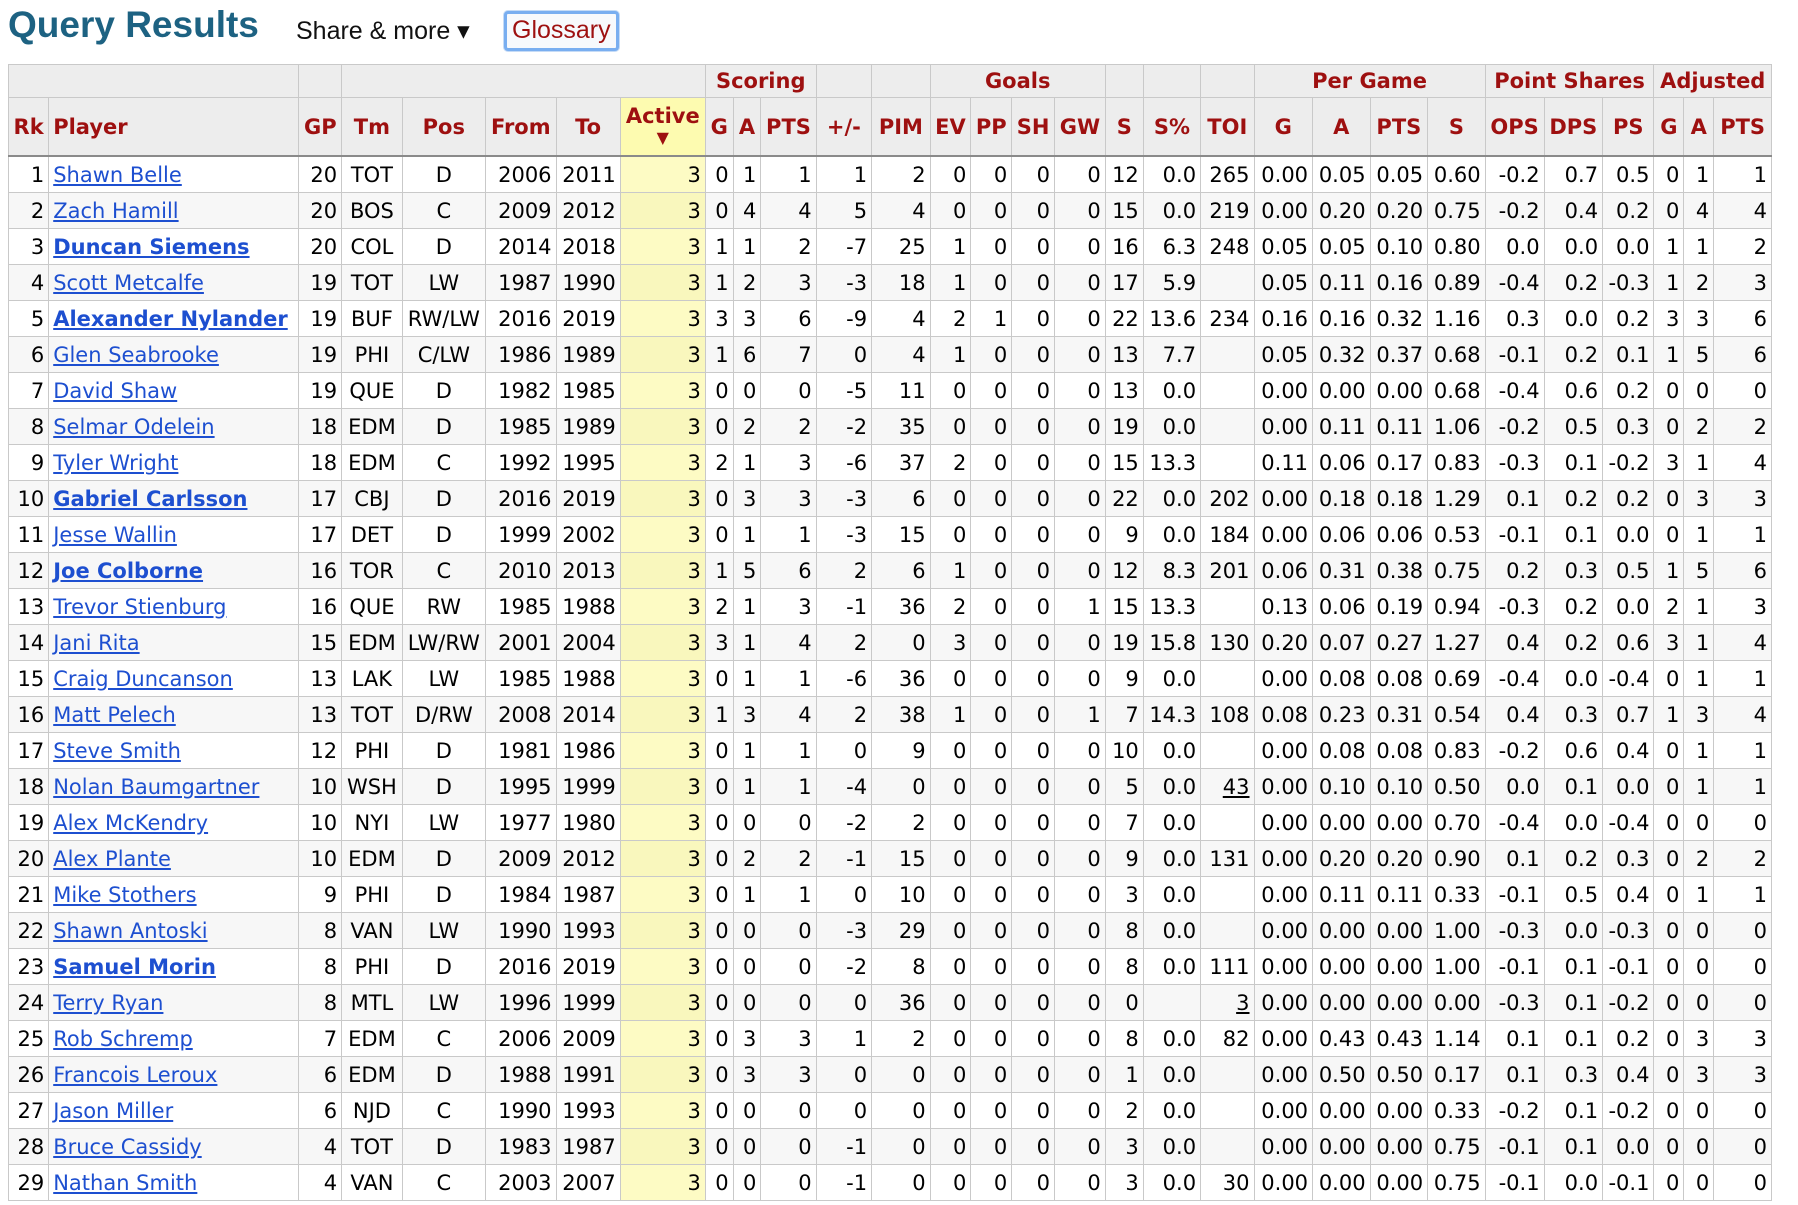  I want to click on col-header-plus-minus: +/-, so click(844, 127).